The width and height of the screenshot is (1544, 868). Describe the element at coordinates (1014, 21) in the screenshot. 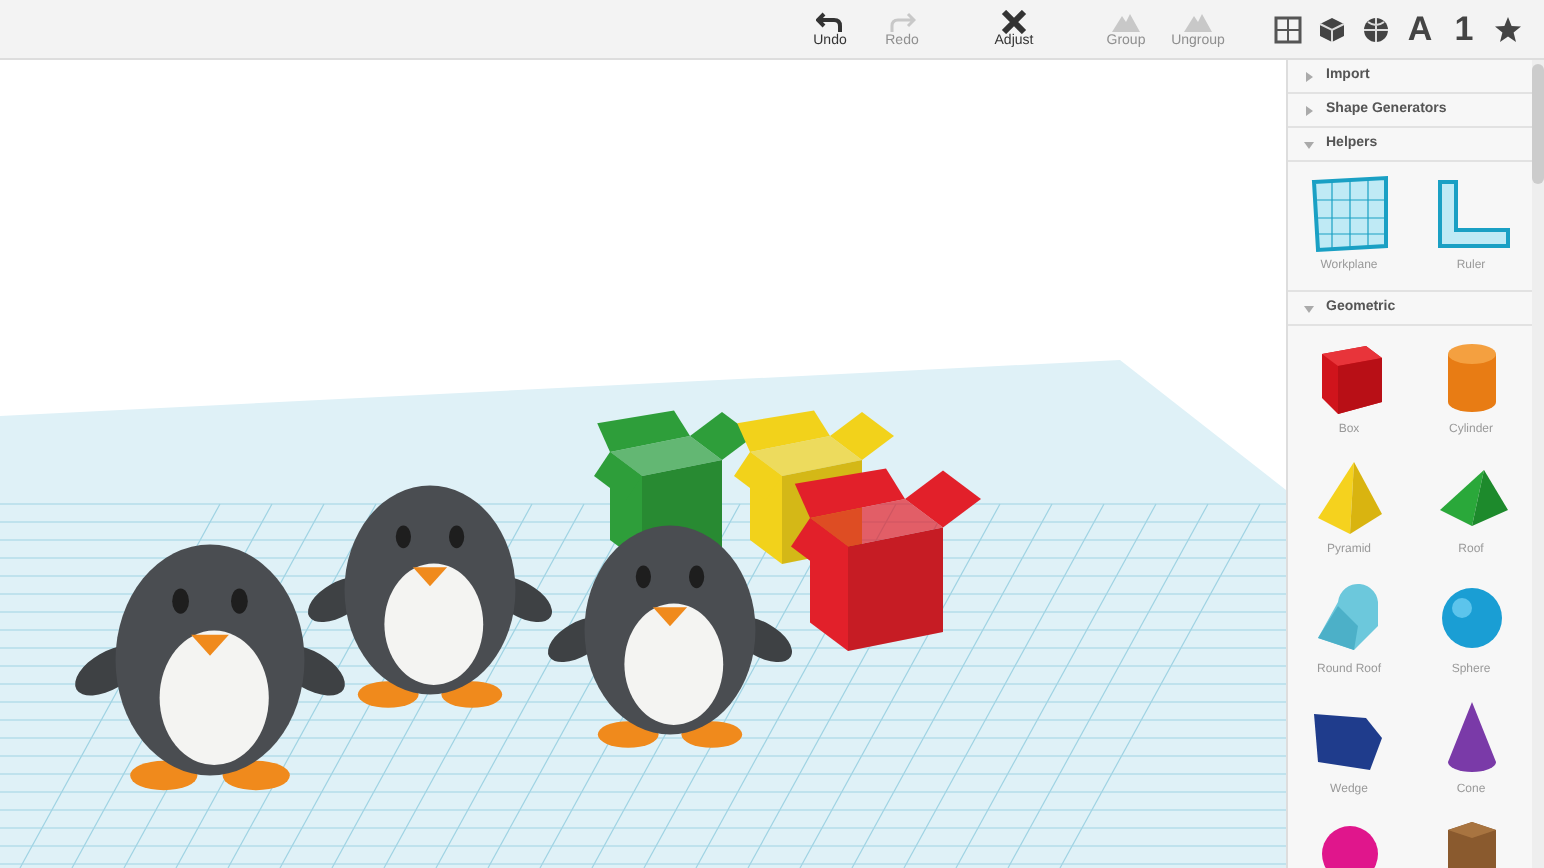

I see `cross-icon` at that location.